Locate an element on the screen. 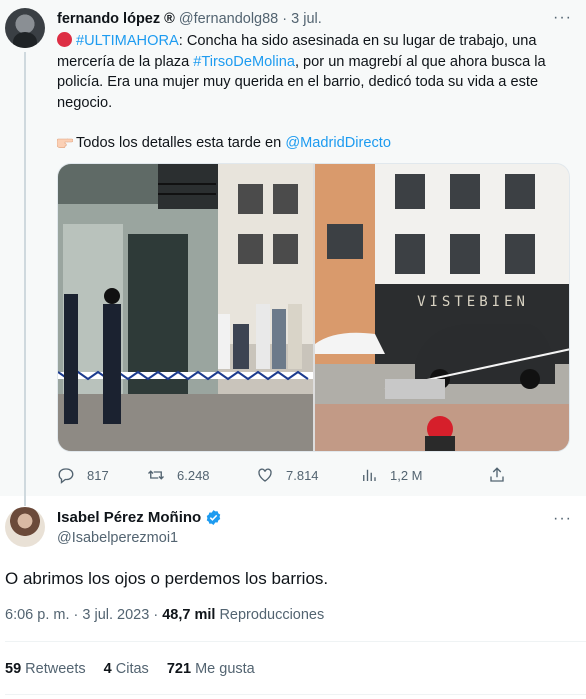 The height and width of the screenshot is (699, 586). tweet-time: 6:06 p. m. is located at coordinates (37, 615).